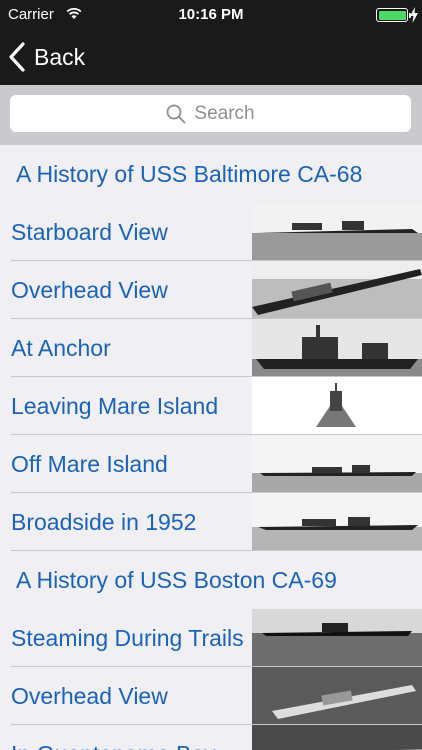  I want to click on battery-level, so click(392, 15).